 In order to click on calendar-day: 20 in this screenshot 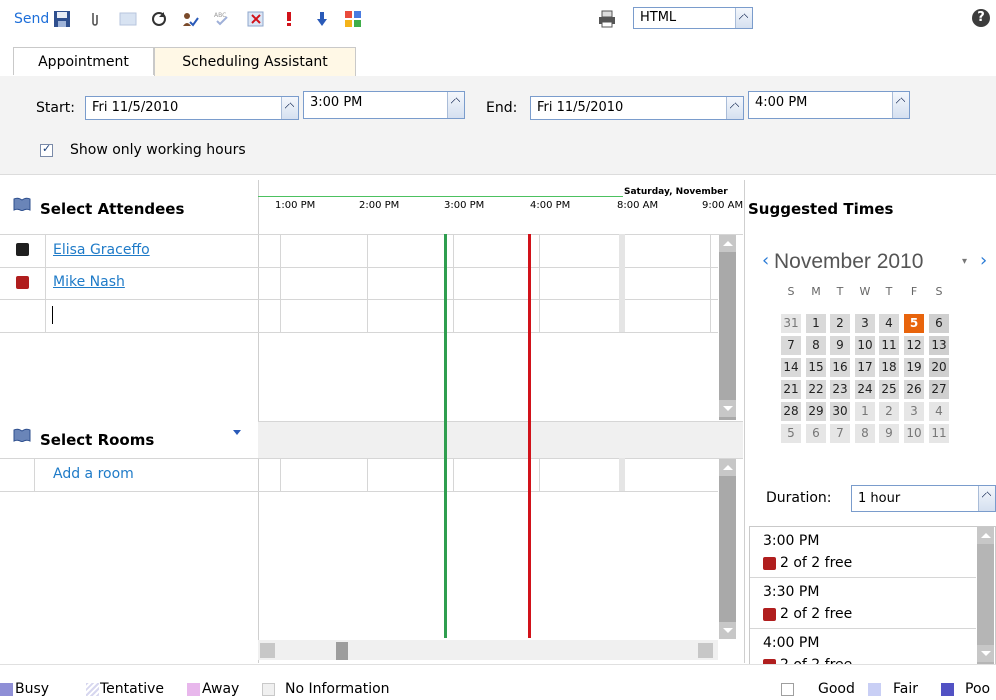, I will do `click(939, 367)`.